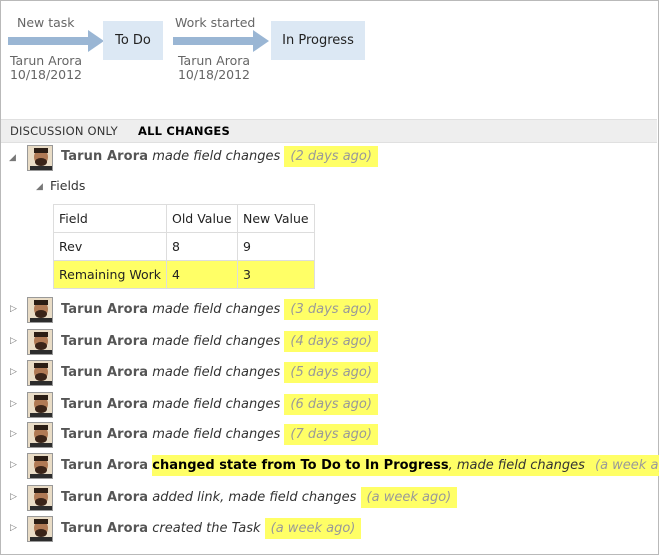 This screenshot has width=659, height=555. I want to click on cell-new-value: 3, so click(276, 274).